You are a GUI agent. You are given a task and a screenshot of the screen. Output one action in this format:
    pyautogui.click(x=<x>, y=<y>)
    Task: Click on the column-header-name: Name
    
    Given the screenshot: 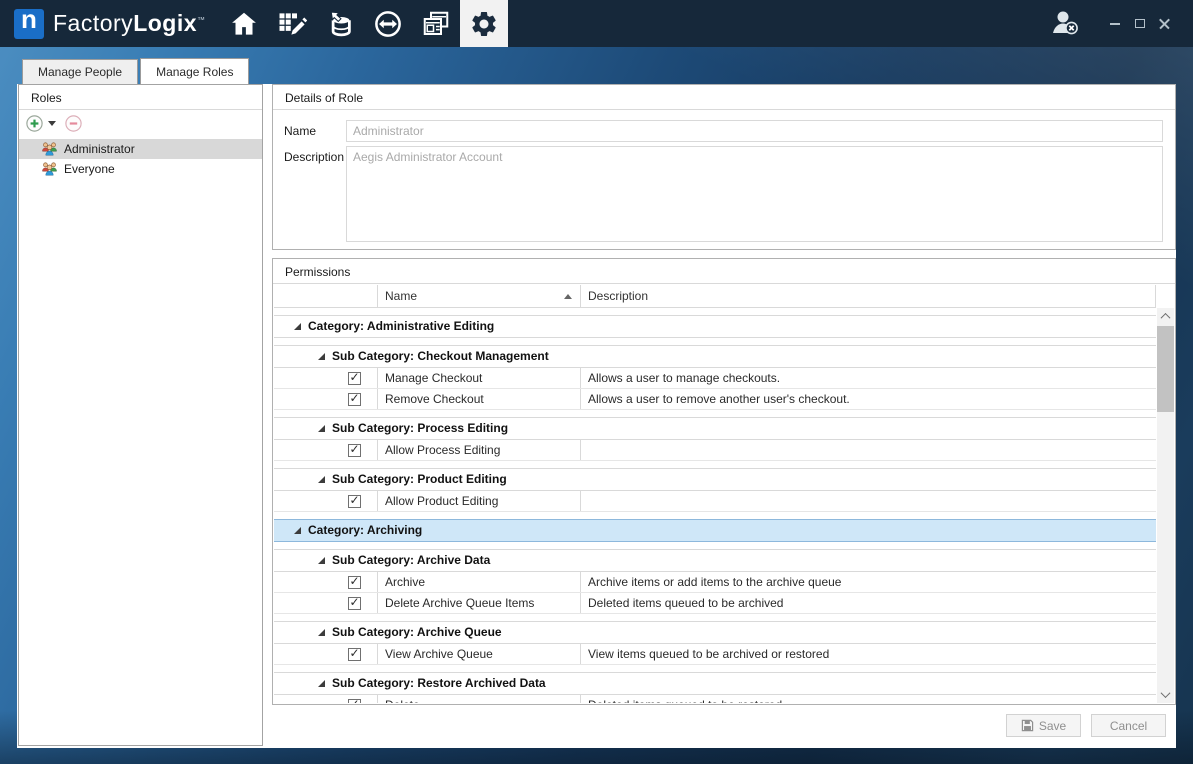 What is the action you would take?
    pyautogui.click(x=478, y=296)
    